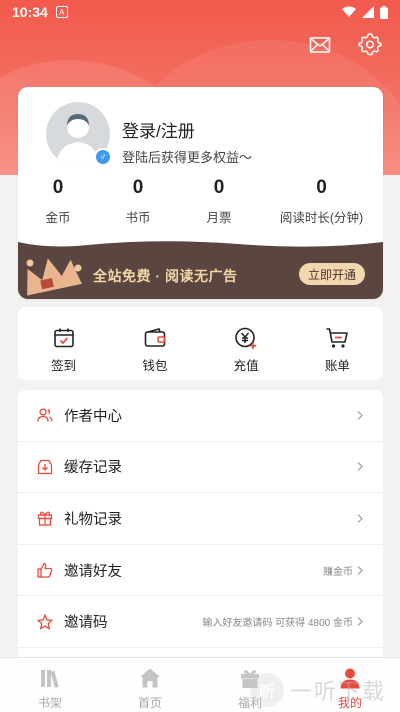  Describe the element at coordinates (277, 624) in the screenshot. I see `menu-item-hint: 输入好友邀请码 可获得 4800 金币` at that location.